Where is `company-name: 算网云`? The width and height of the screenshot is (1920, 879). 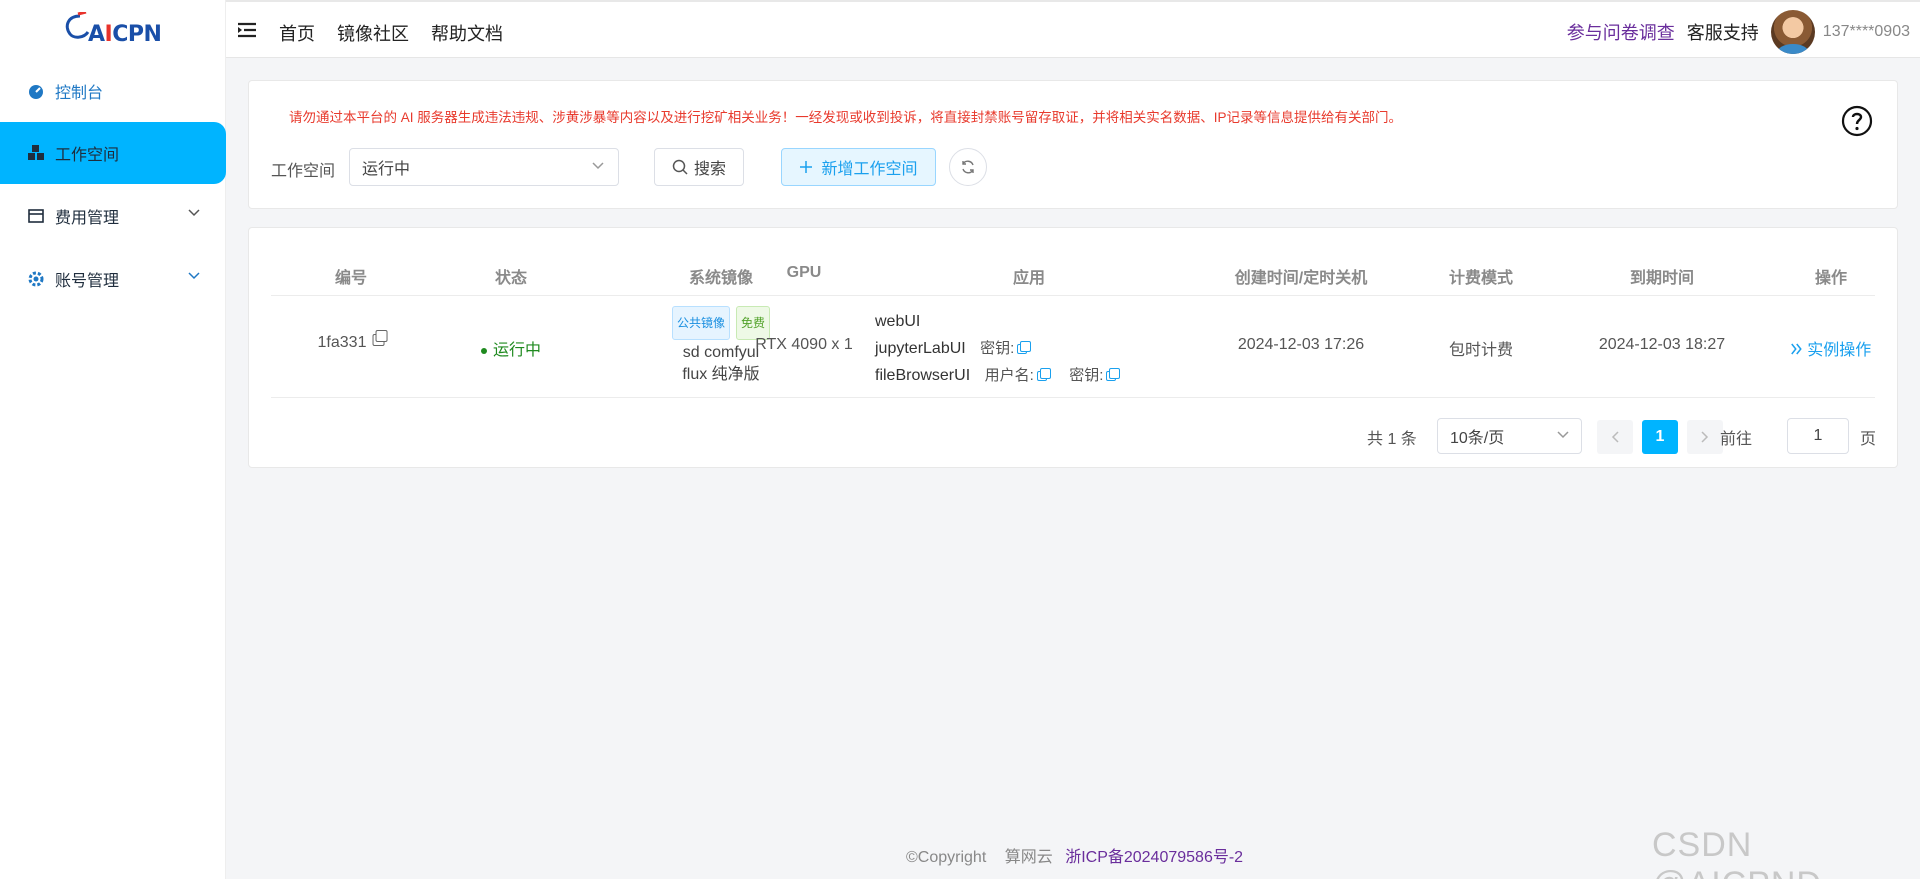
company-name: 算网云 is located at coordinates (1028, 857).